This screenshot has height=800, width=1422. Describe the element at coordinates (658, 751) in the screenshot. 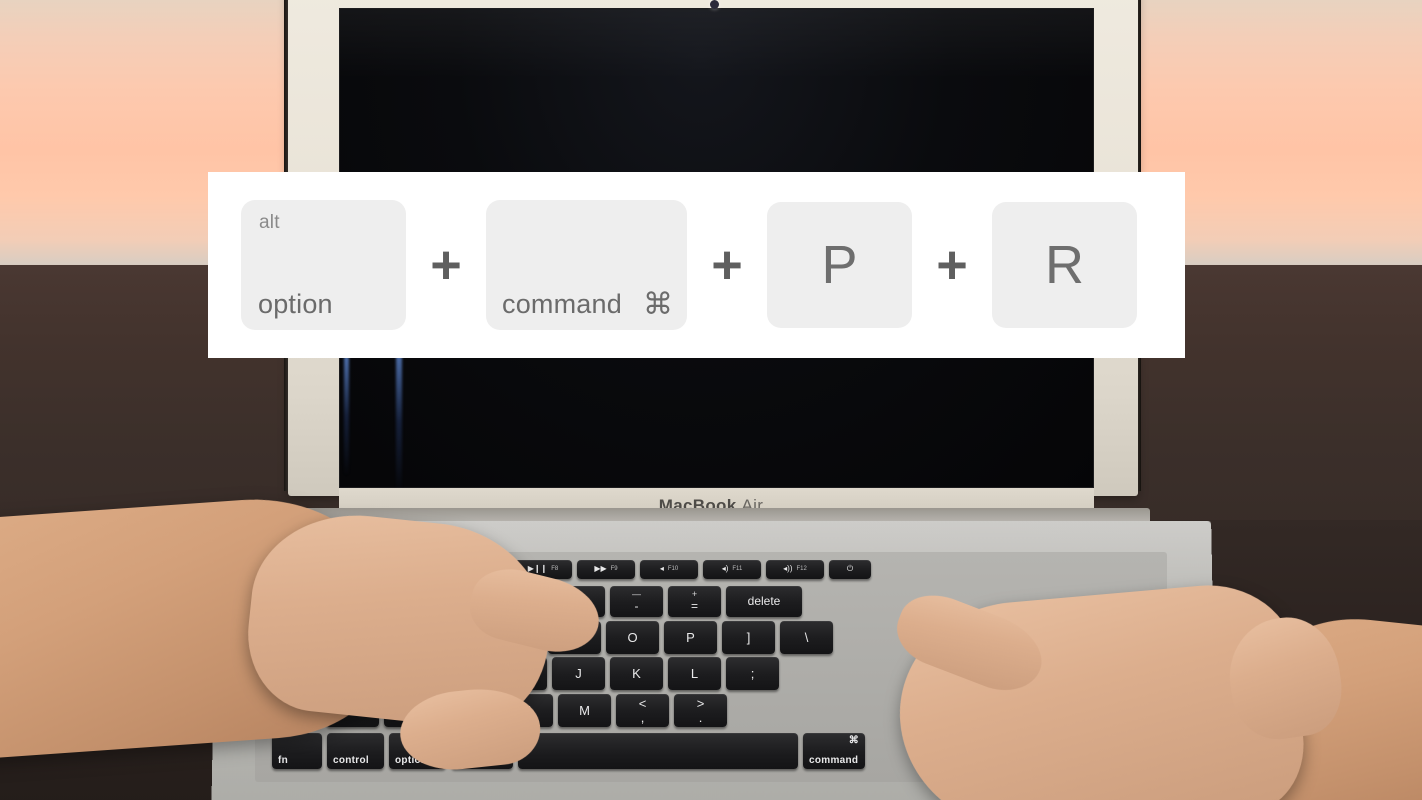

I see `key-space` at that location.